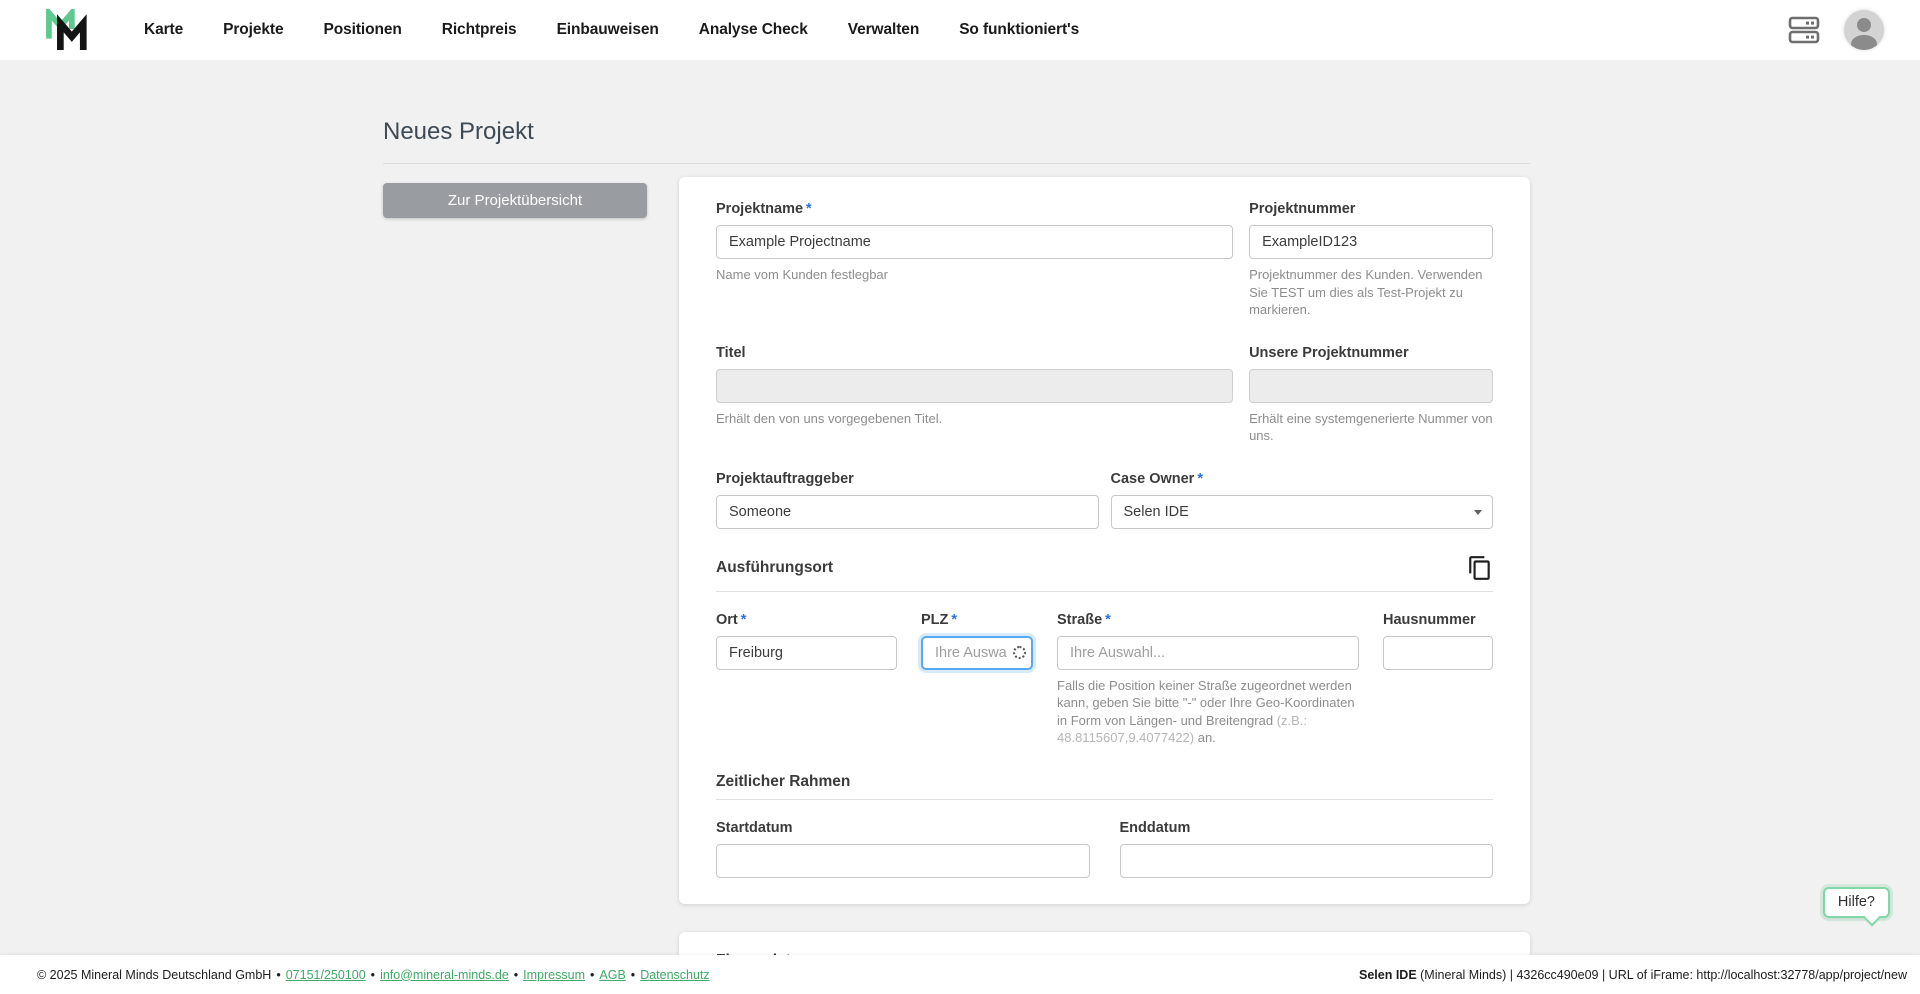  What do you see at coordinates (1804, 30) in the screenshot?
I see `dns-icon` at bounding box center [1804, 30].